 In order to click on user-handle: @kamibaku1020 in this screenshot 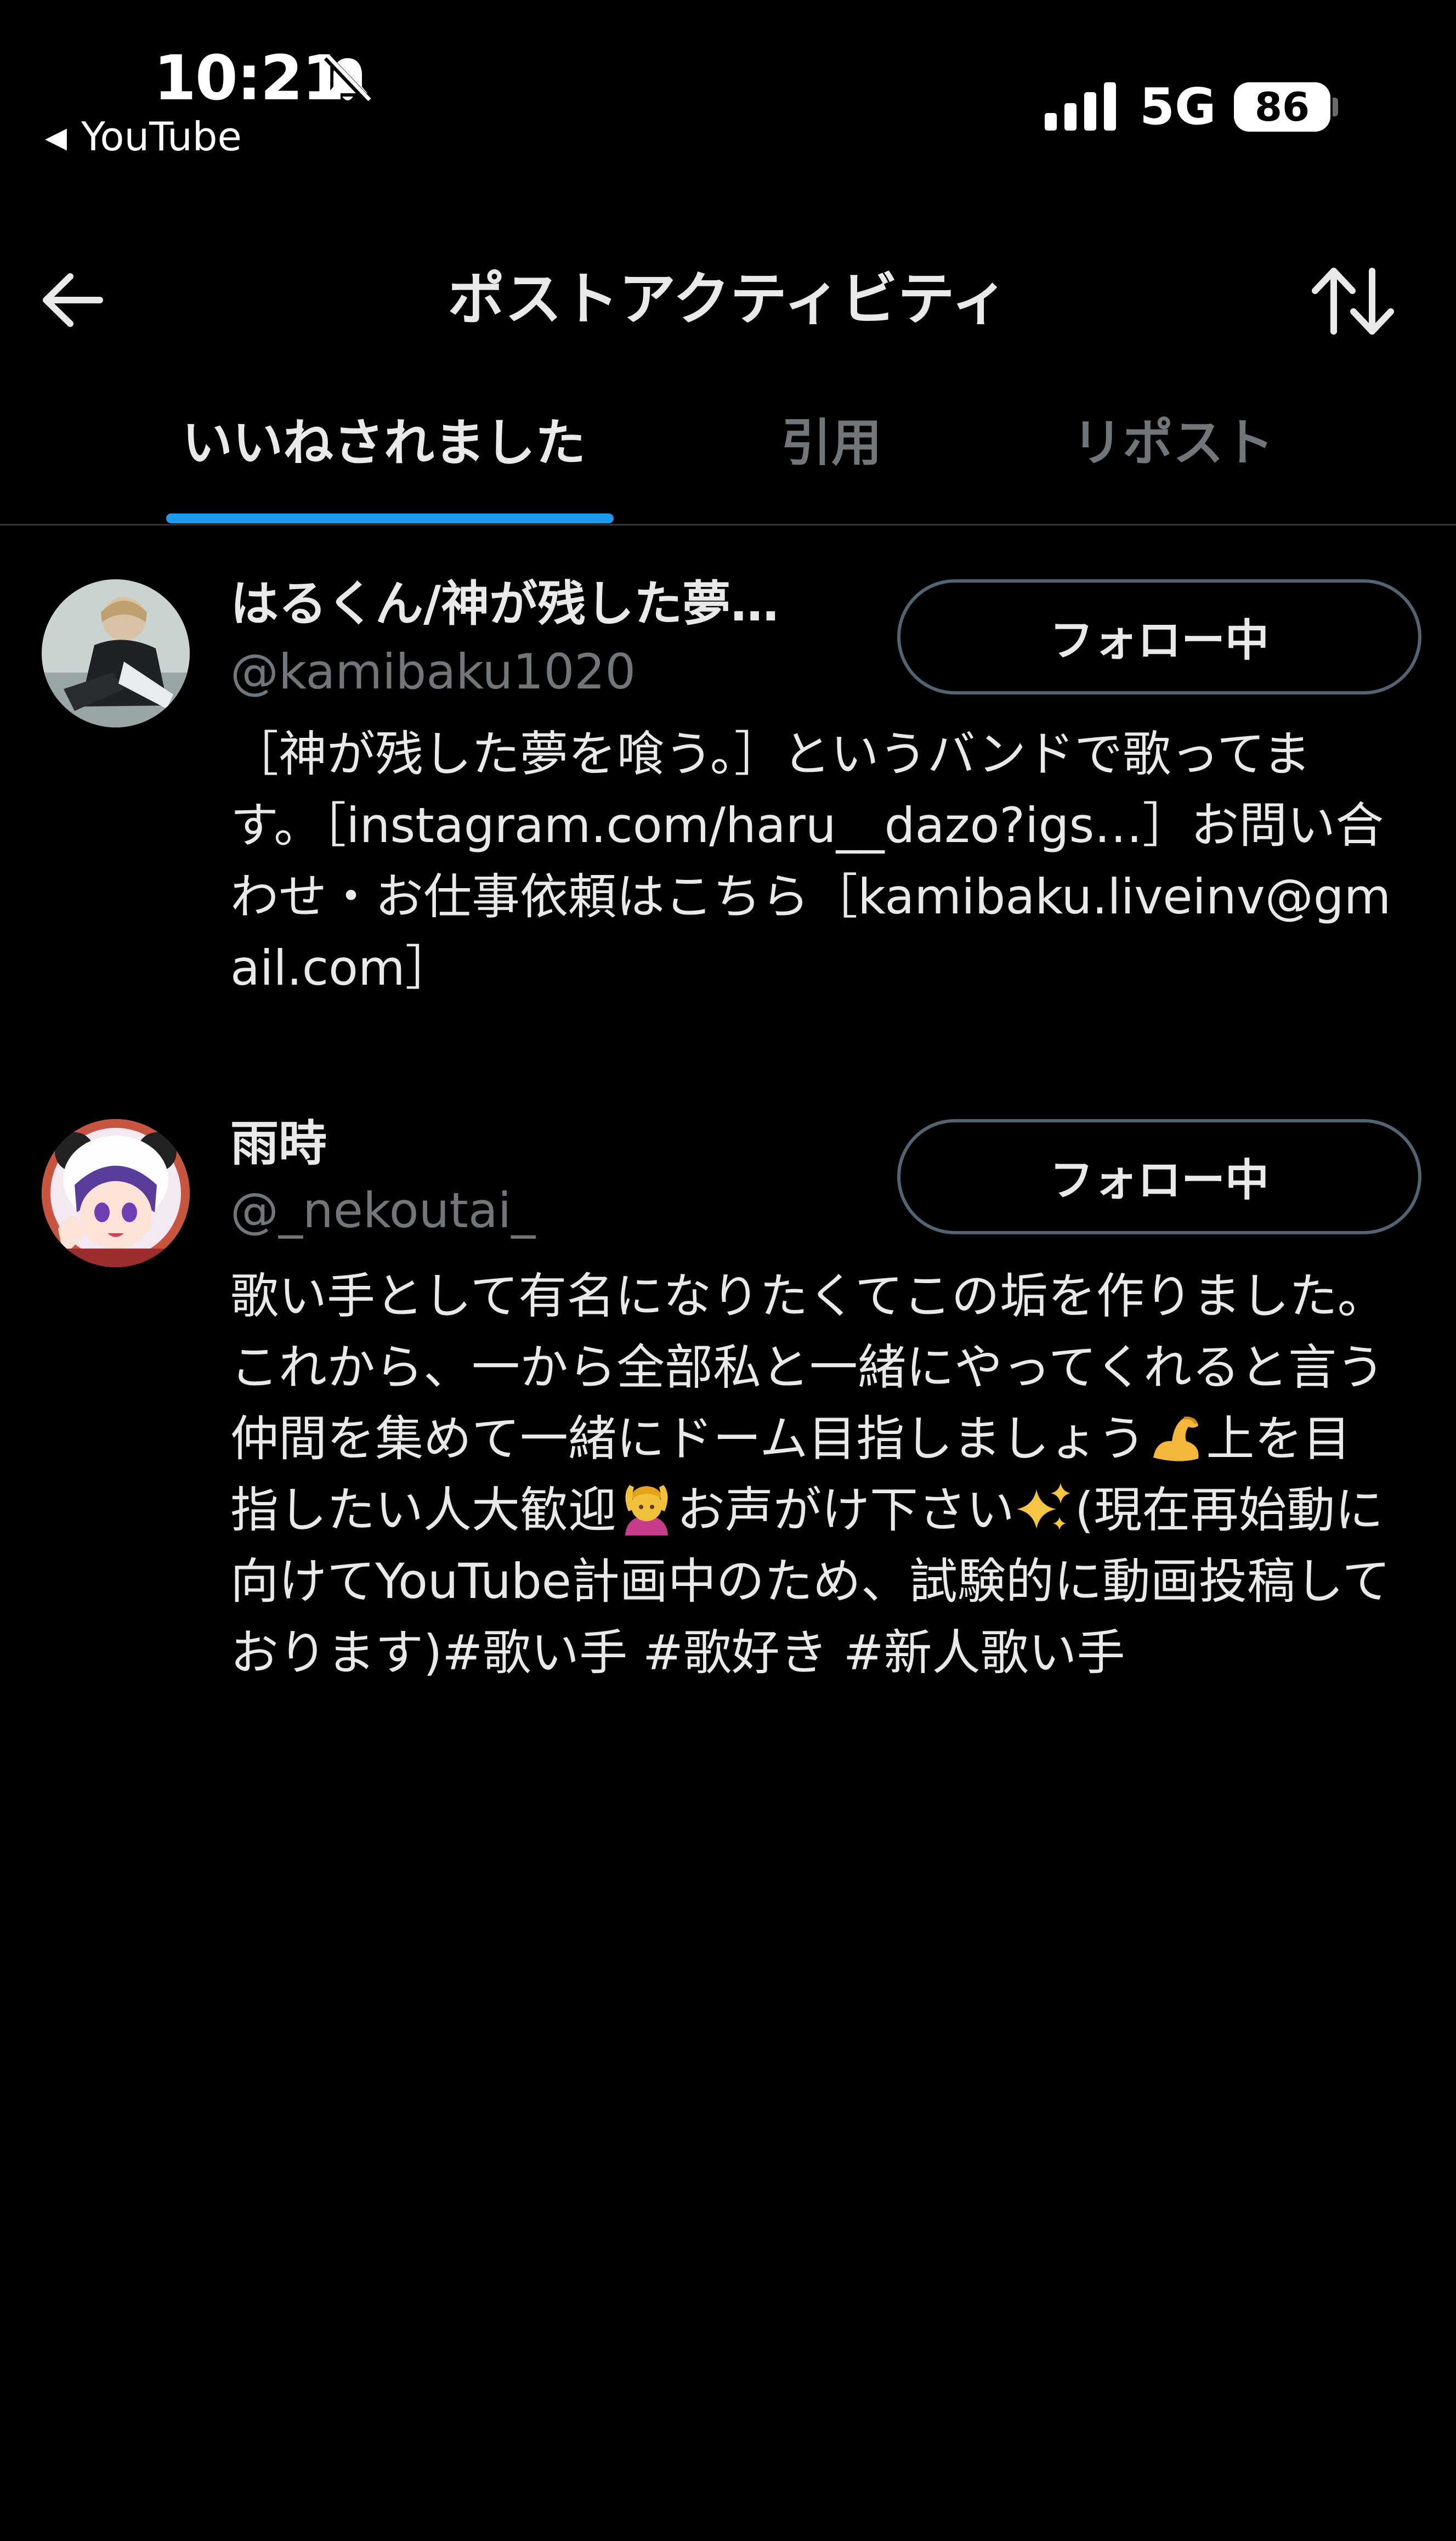, I will do `click(433, 672)`.